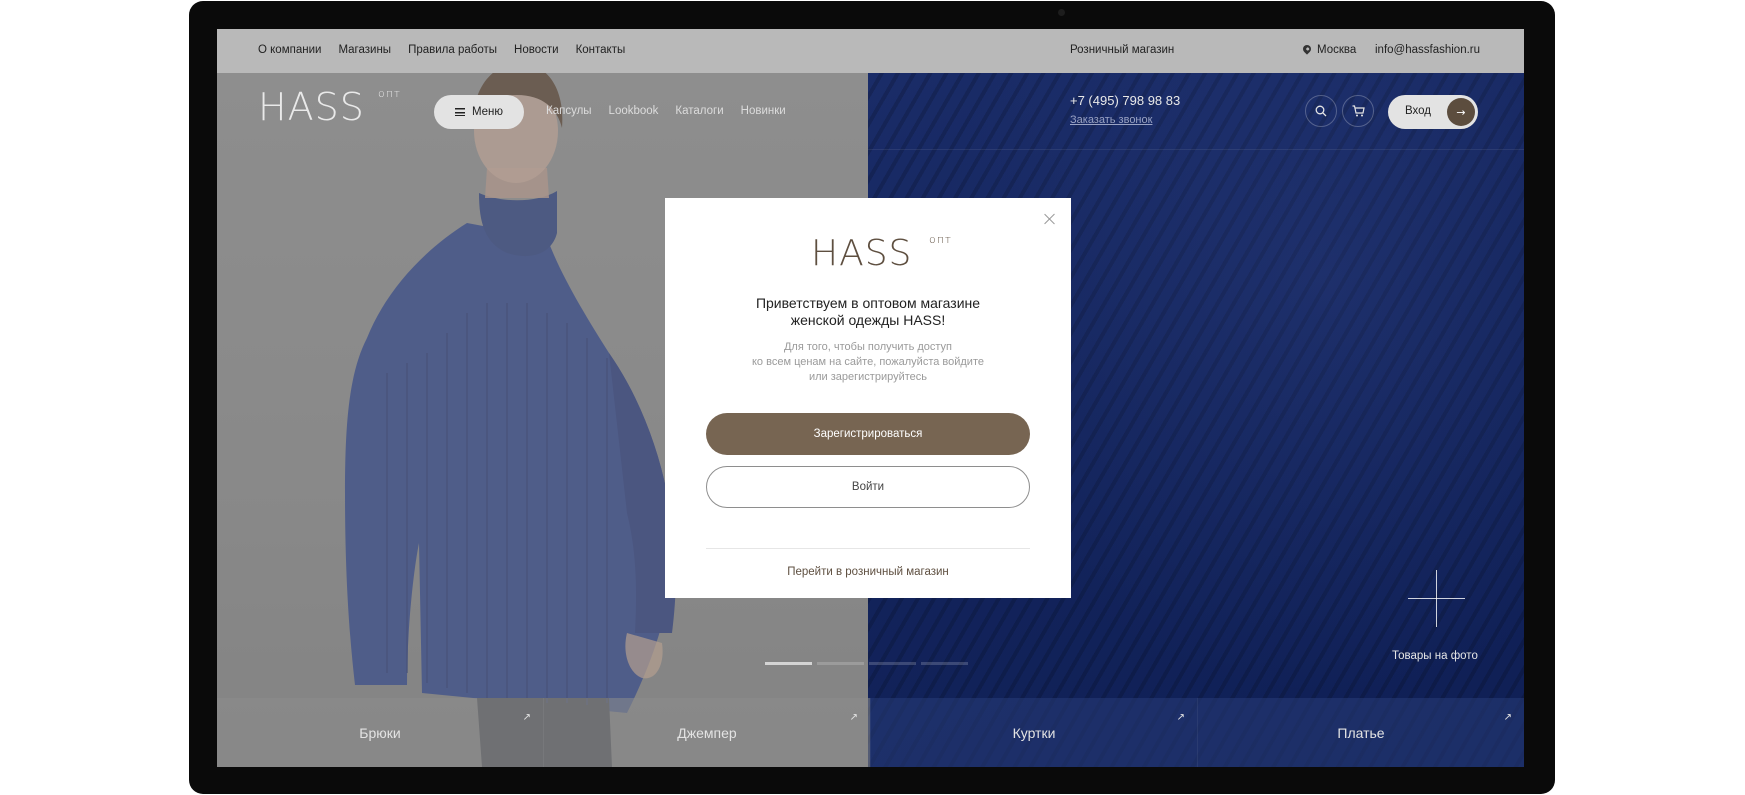  Describe the element at coordinates (868, 320) in the screenshot. I see `modal-title-line: женской одежды HASS!` at that location.